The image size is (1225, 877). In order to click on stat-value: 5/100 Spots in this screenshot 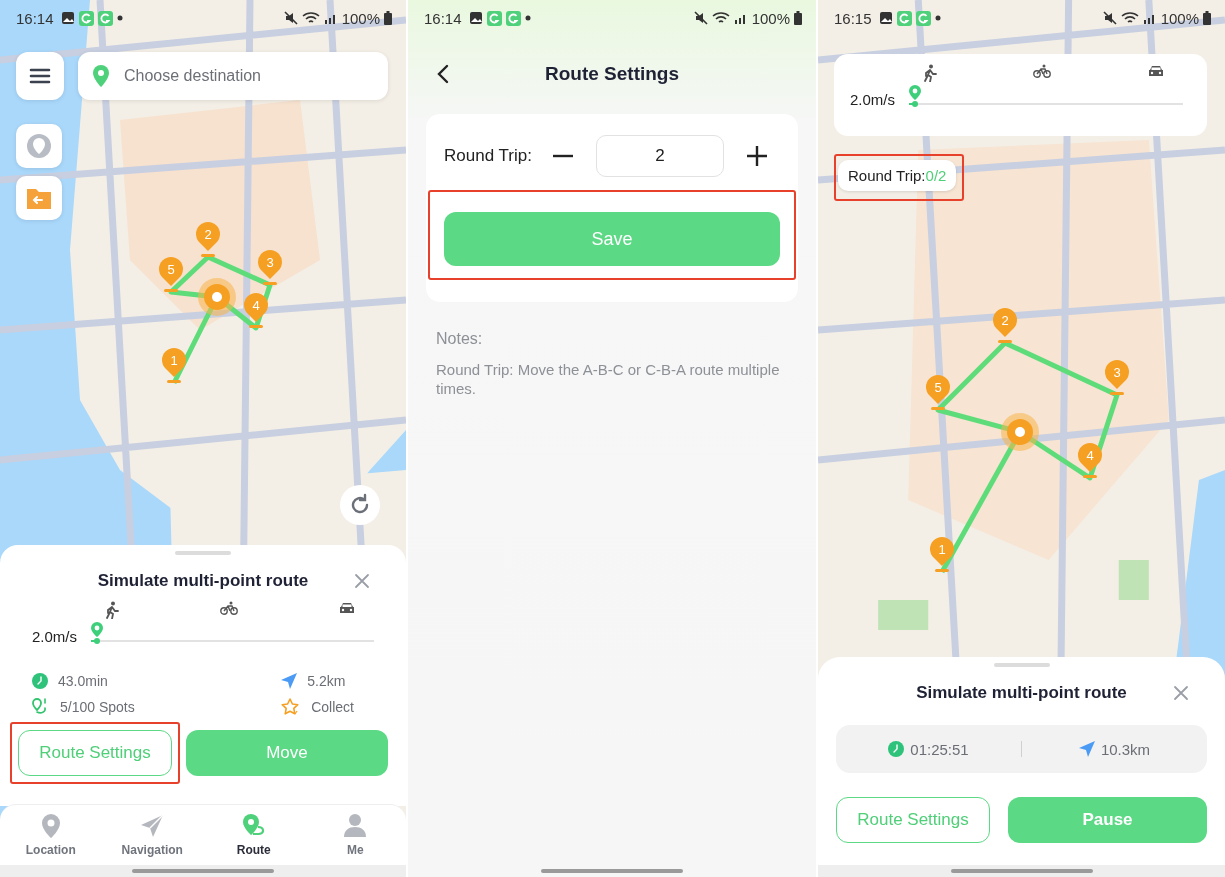, I will do `click(97, 707)`.